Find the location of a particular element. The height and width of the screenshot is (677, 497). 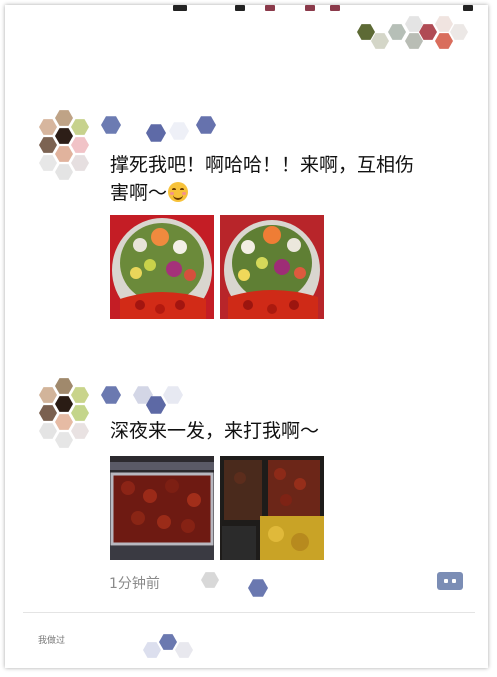

post-text: 深夜来一发，来打我啊～ is located at coordinates (214, 431).